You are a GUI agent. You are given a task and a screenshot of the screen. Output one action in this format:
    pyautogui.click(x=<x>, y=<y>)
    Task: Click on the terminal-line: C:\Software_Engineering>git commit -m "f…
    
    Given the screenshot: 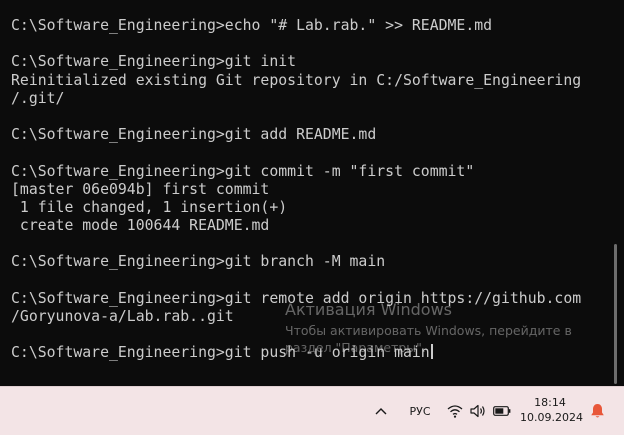 What is the action you would take?
    pyautogui.click(x=243, y=171)
    